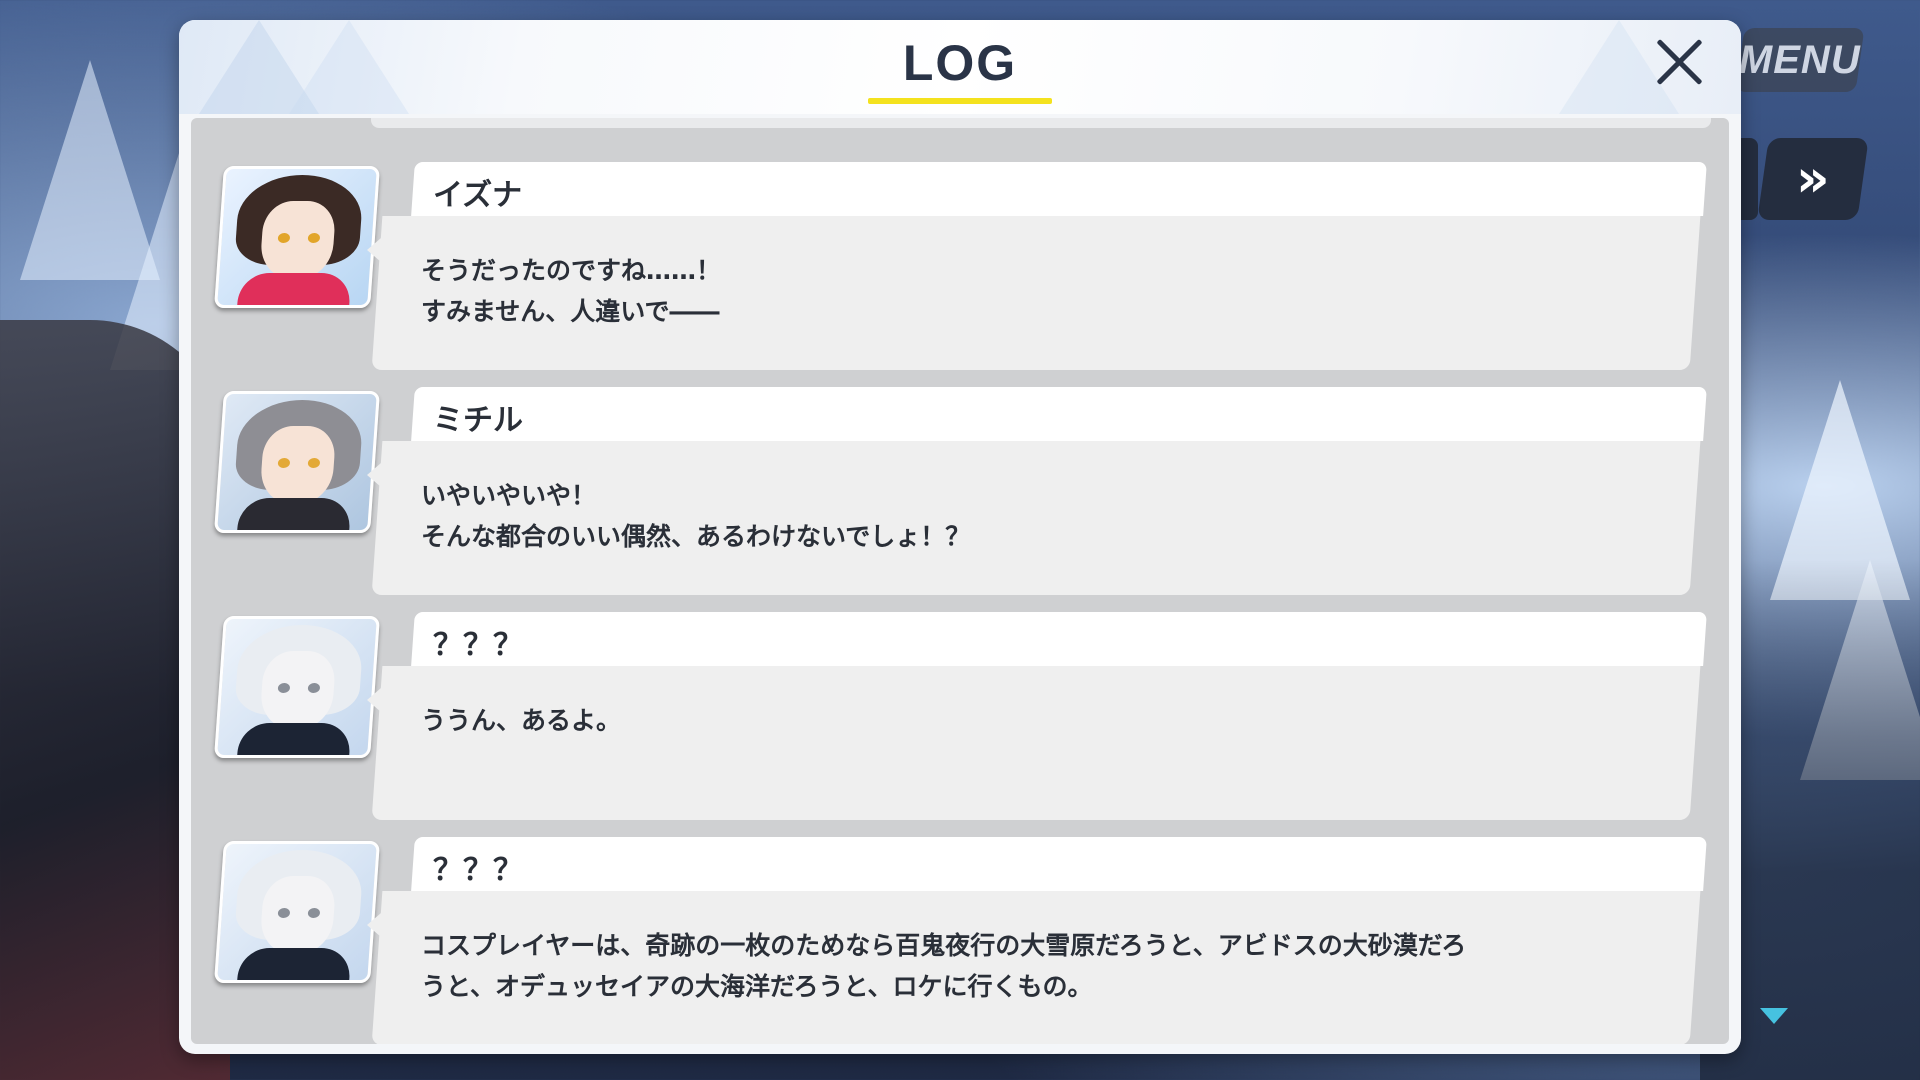 The width and height of the screenshot is (1920, 1080). What do you see at coordinates (571, 291) in the screenshot?
I see `message-text: そうだったのですね……！ すみません、人違いで――` at bounding box center [571, 291].